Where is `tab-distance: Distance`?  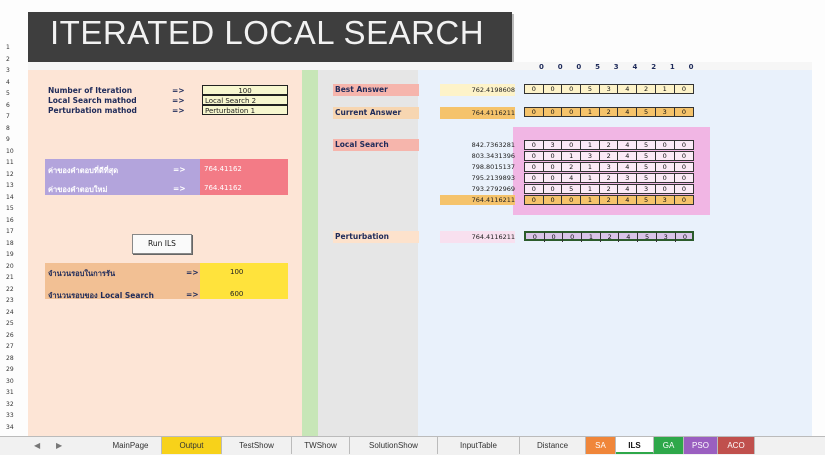 tab-distance: Distance is located at coordinates (553, 445).